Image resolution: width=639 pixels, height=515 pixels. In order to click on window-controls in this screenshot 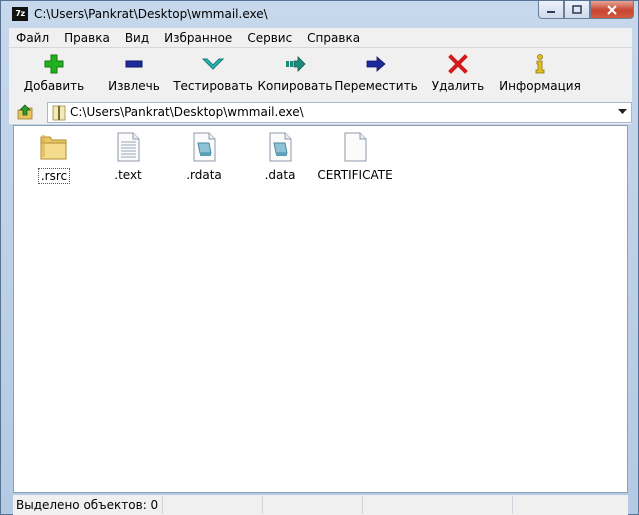, I will do `click(586, 10)`.